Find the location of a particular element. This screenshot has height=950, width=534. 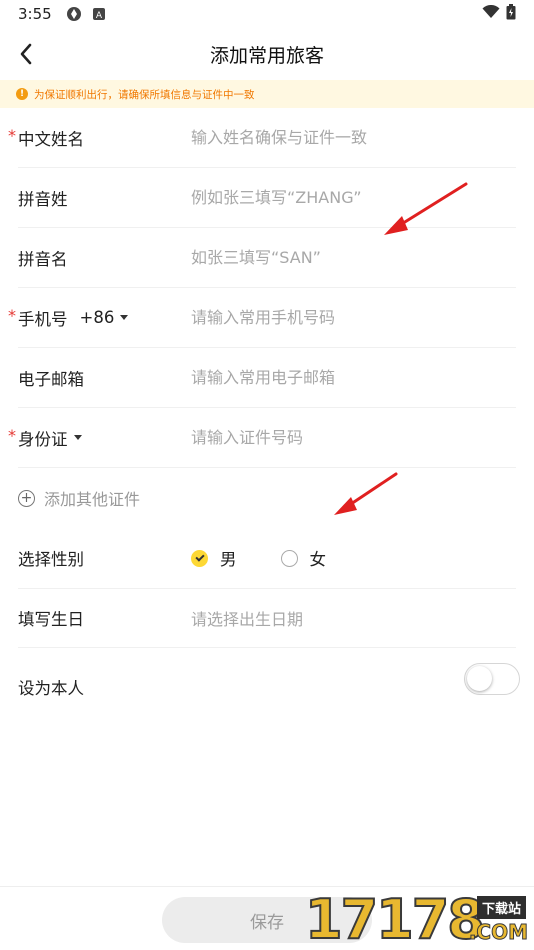

id-number-input is located at coordinates (353, 437).